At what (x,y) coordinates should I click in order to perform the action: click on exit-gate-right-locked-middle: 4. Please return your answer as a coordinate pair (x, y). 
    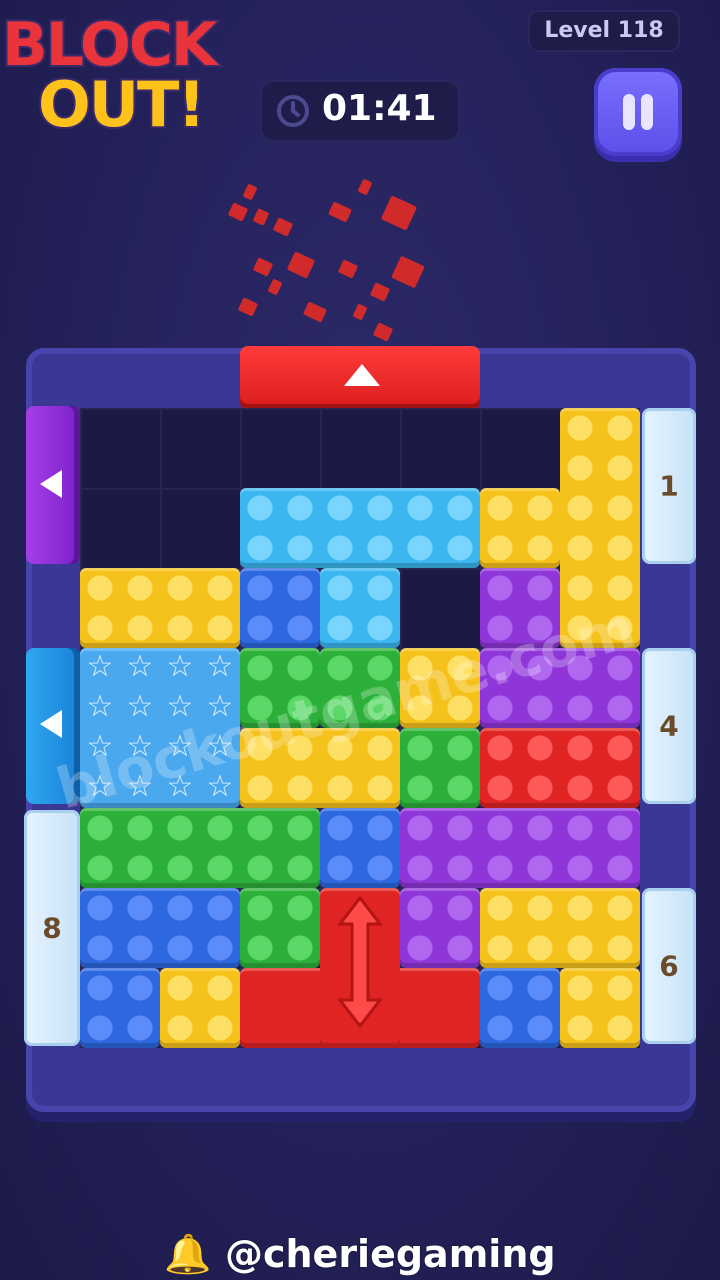
    Looking at the image, I should click on (669, 726).